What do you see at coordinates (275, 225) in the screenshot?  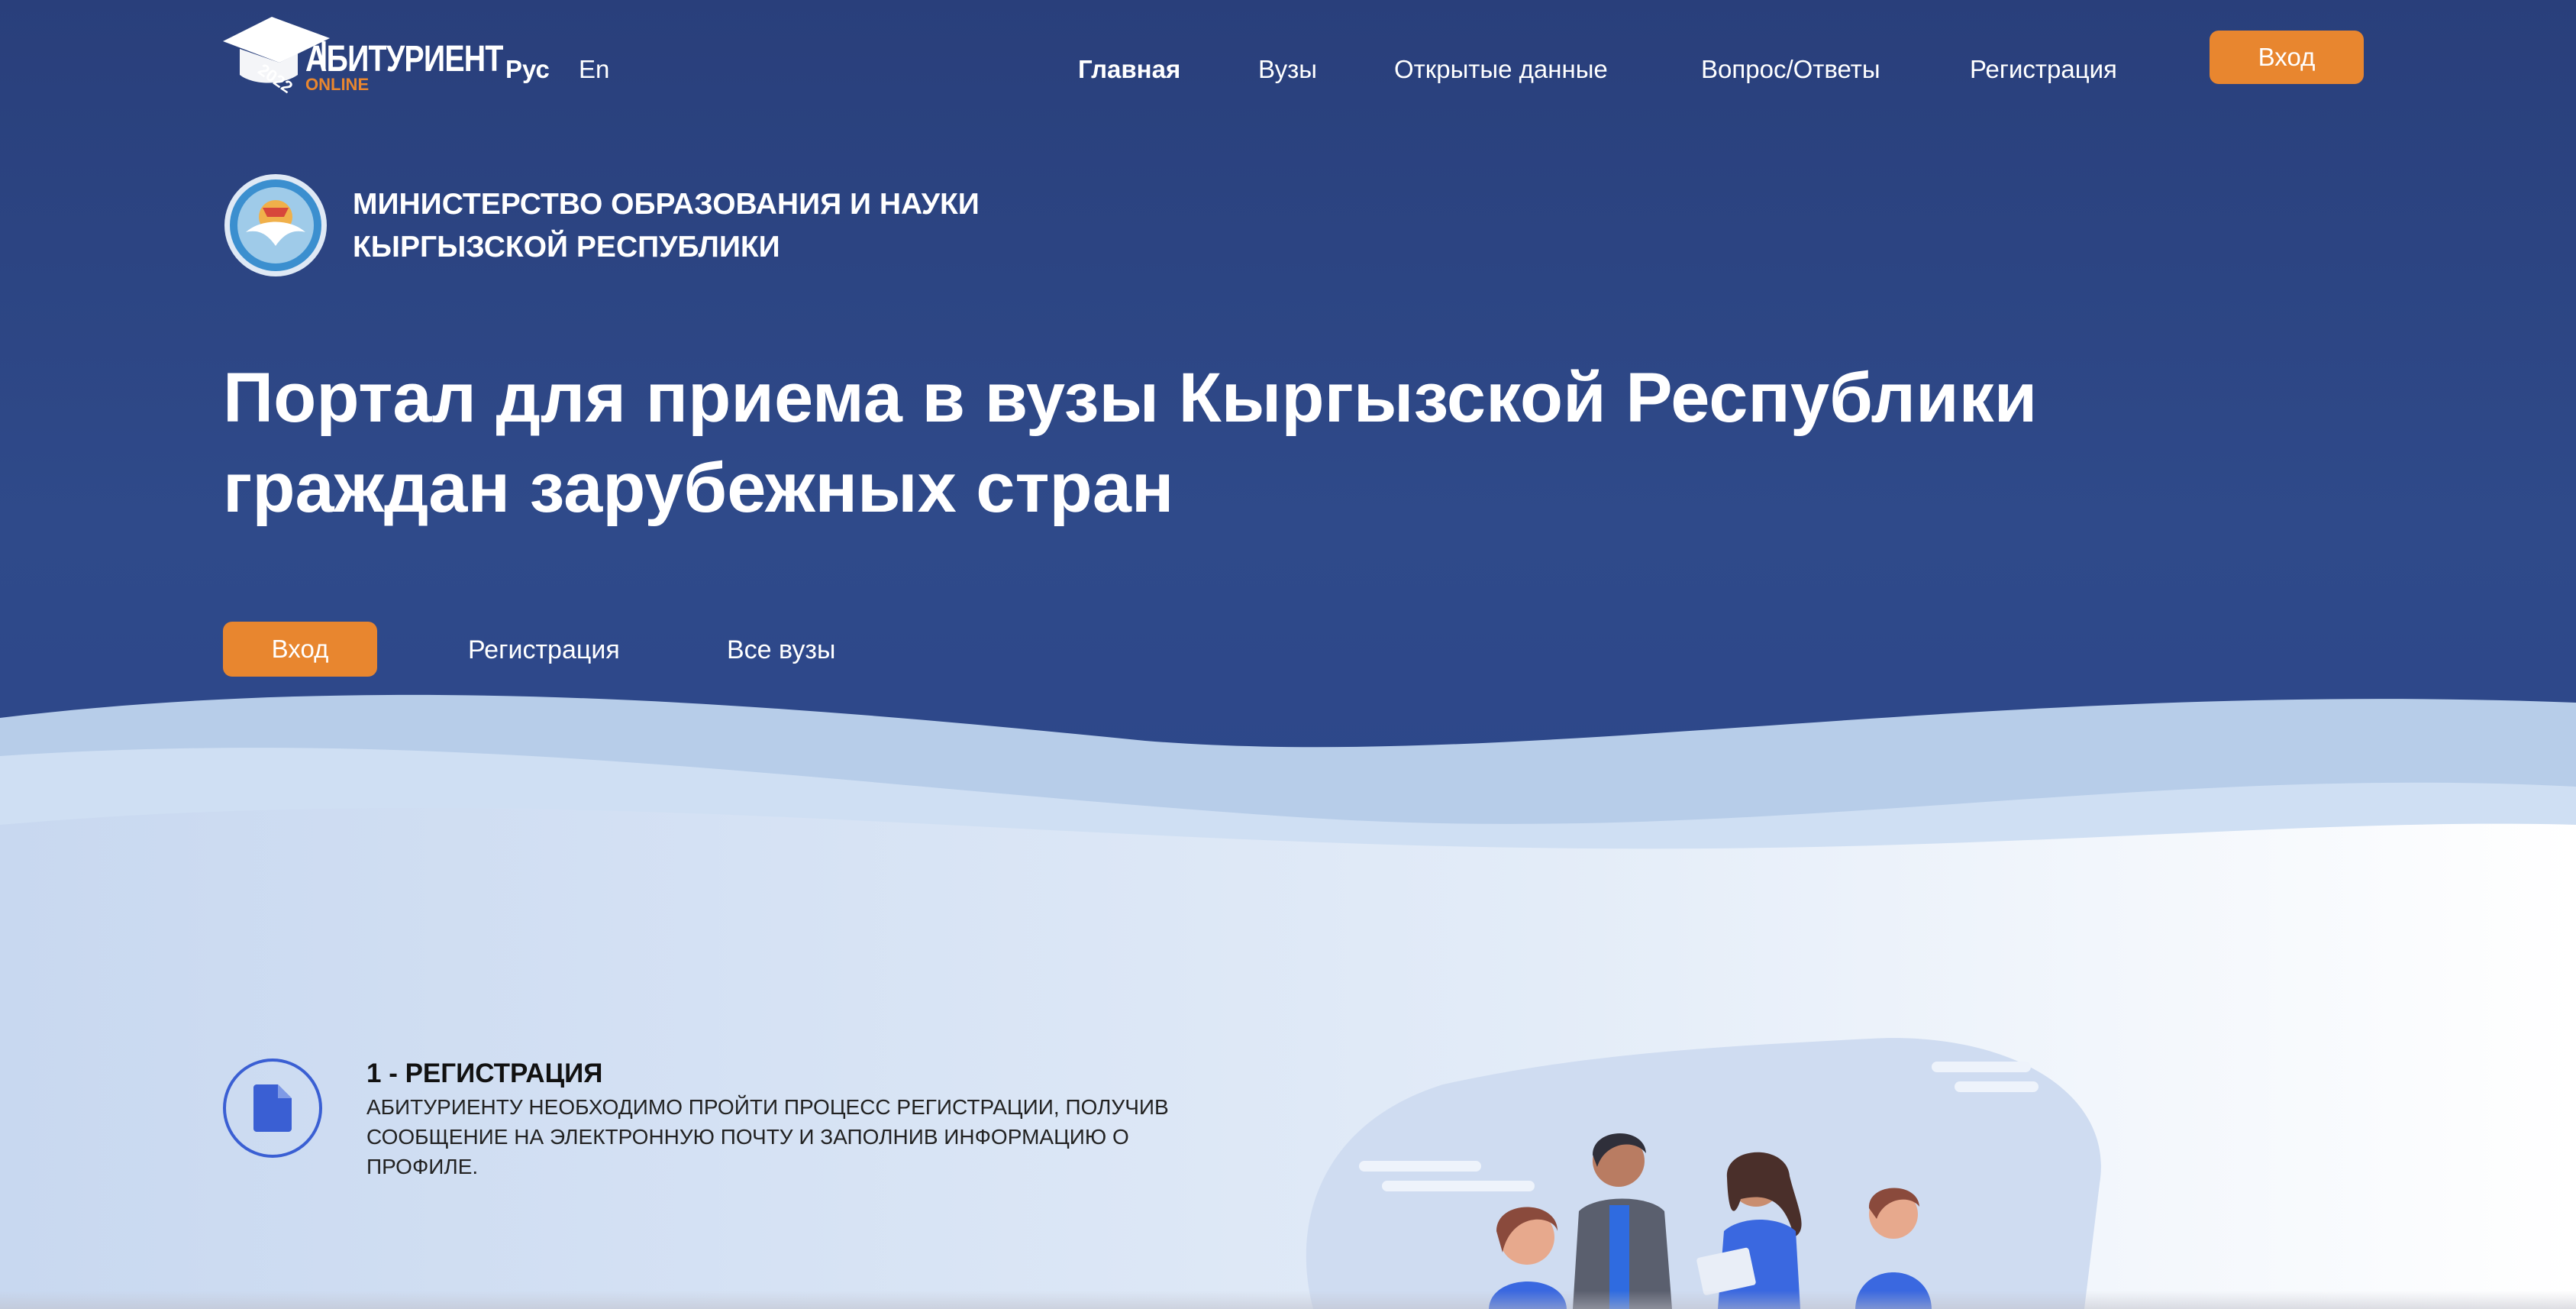 I see `ministry-emblem` at bounding box center [275, 225].